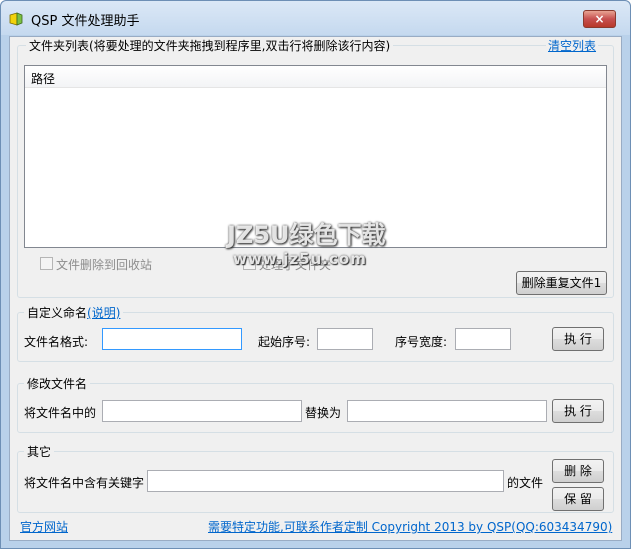 The height and width of the screenshot is (549, 631). I want to click on custom-naming-legend: 自定义命名(说明), so click(74, 312).